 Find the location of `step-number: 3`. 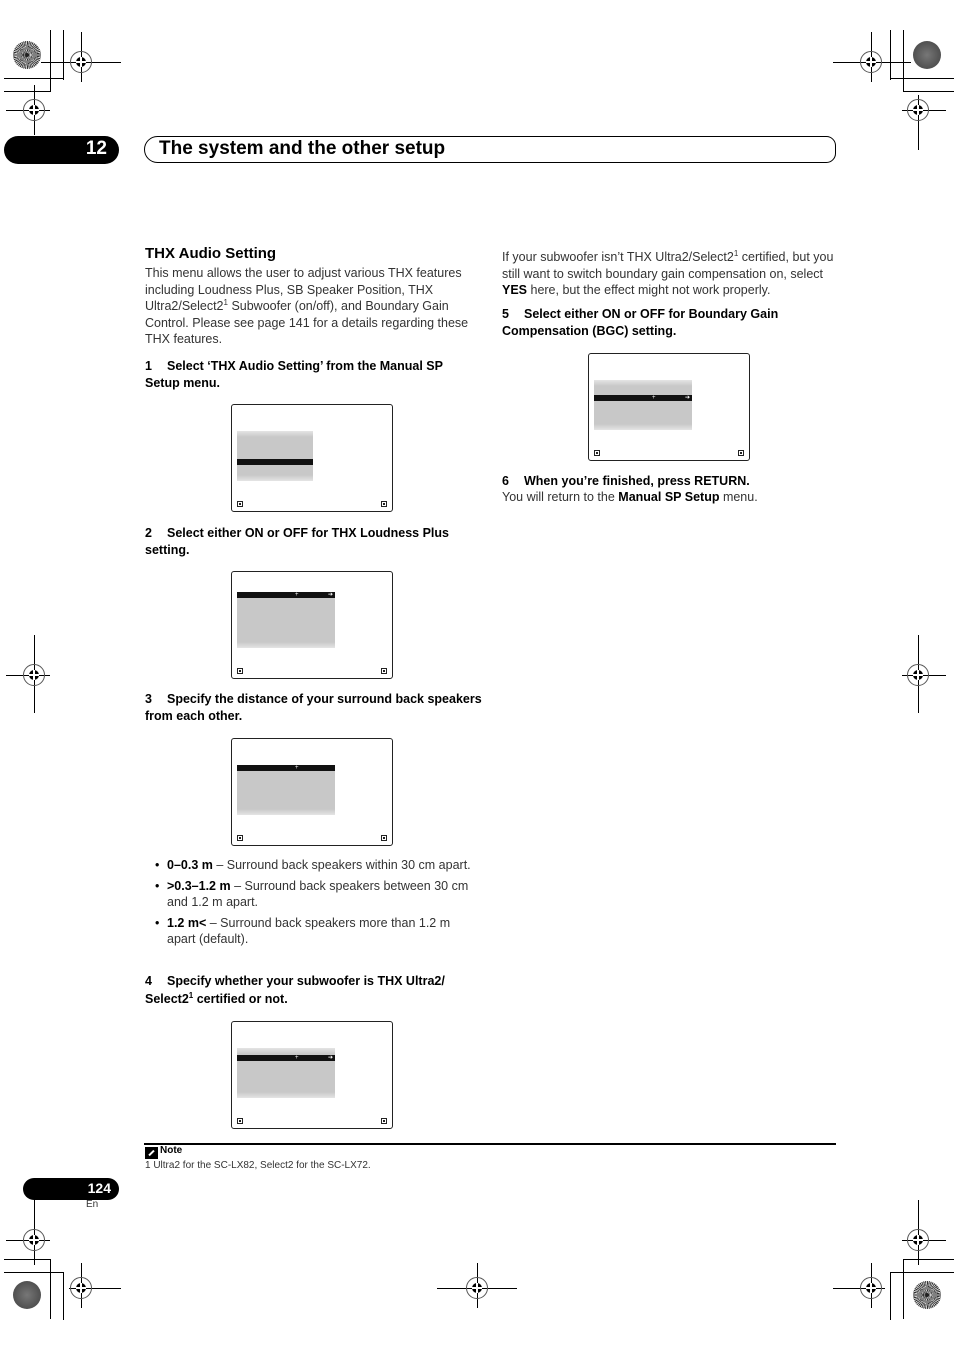

step-number: 3 is located at coordinates (148, 699).